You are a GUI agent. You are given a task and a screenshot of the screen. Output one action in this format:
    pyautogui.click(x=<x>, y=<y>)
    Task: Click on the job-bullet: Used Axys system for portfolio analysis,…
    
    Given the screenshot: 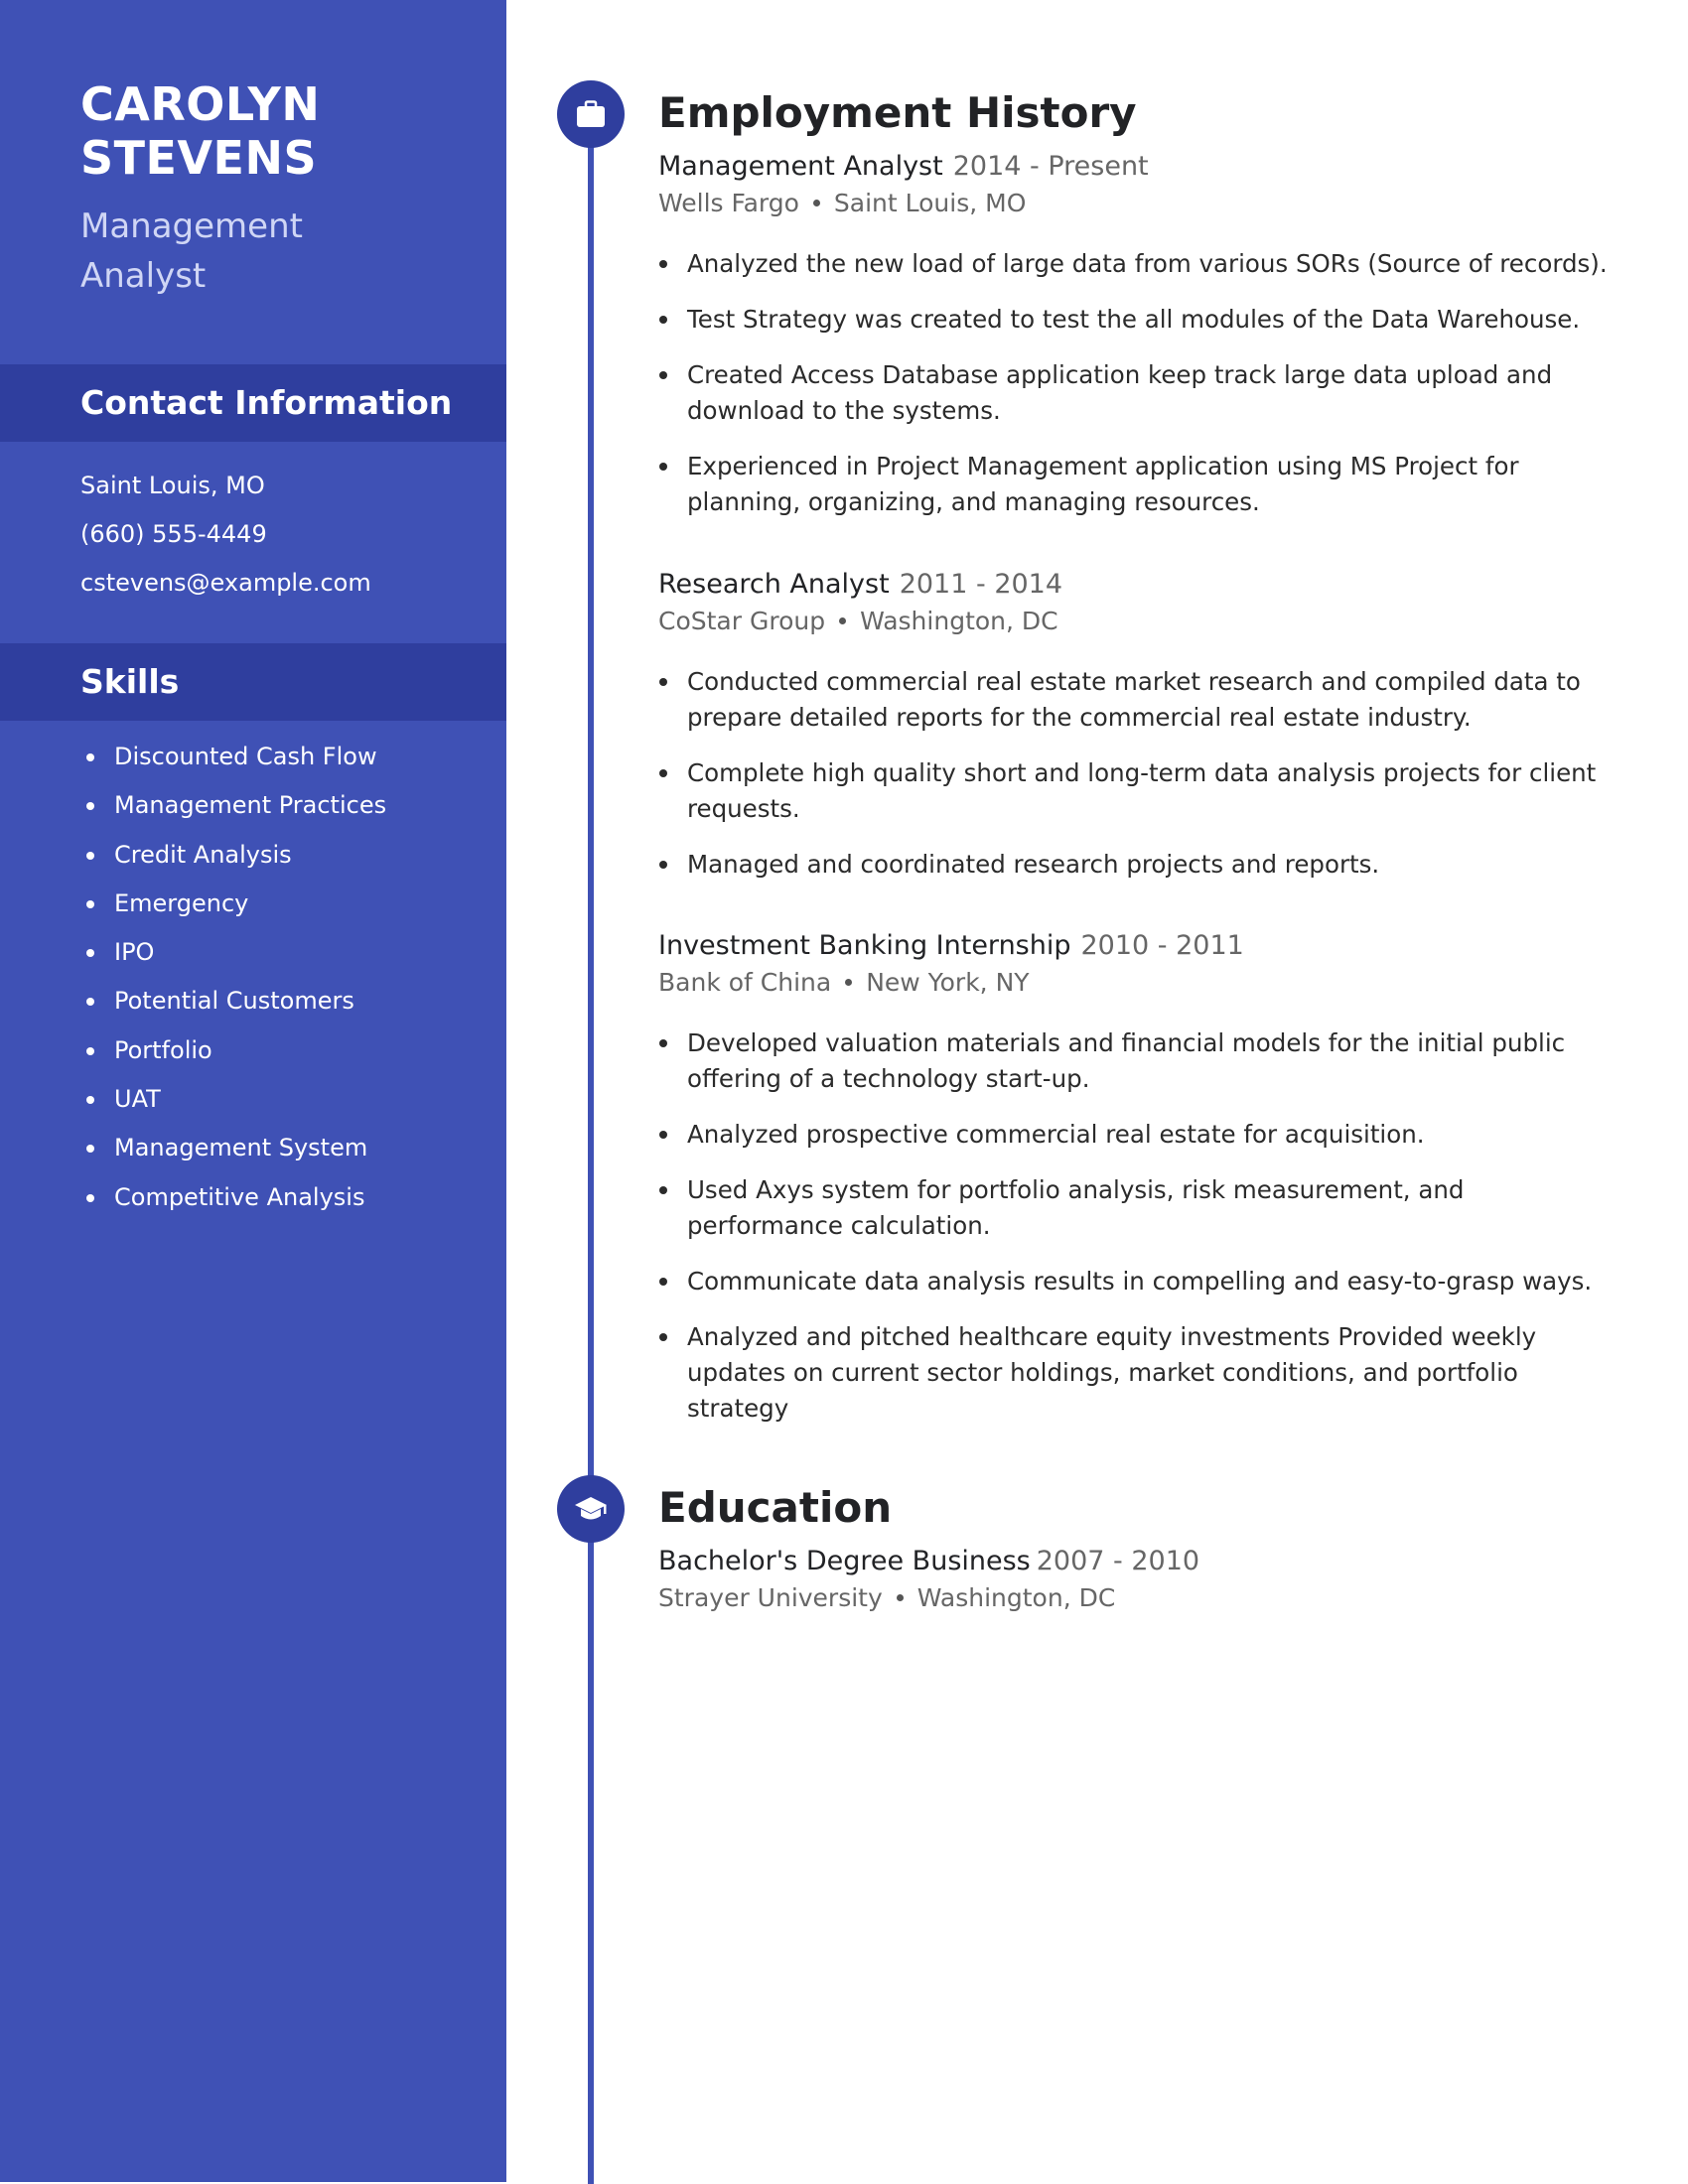 What is the action you would take?
    pyautogui.click(x=1144, y=1208)
    